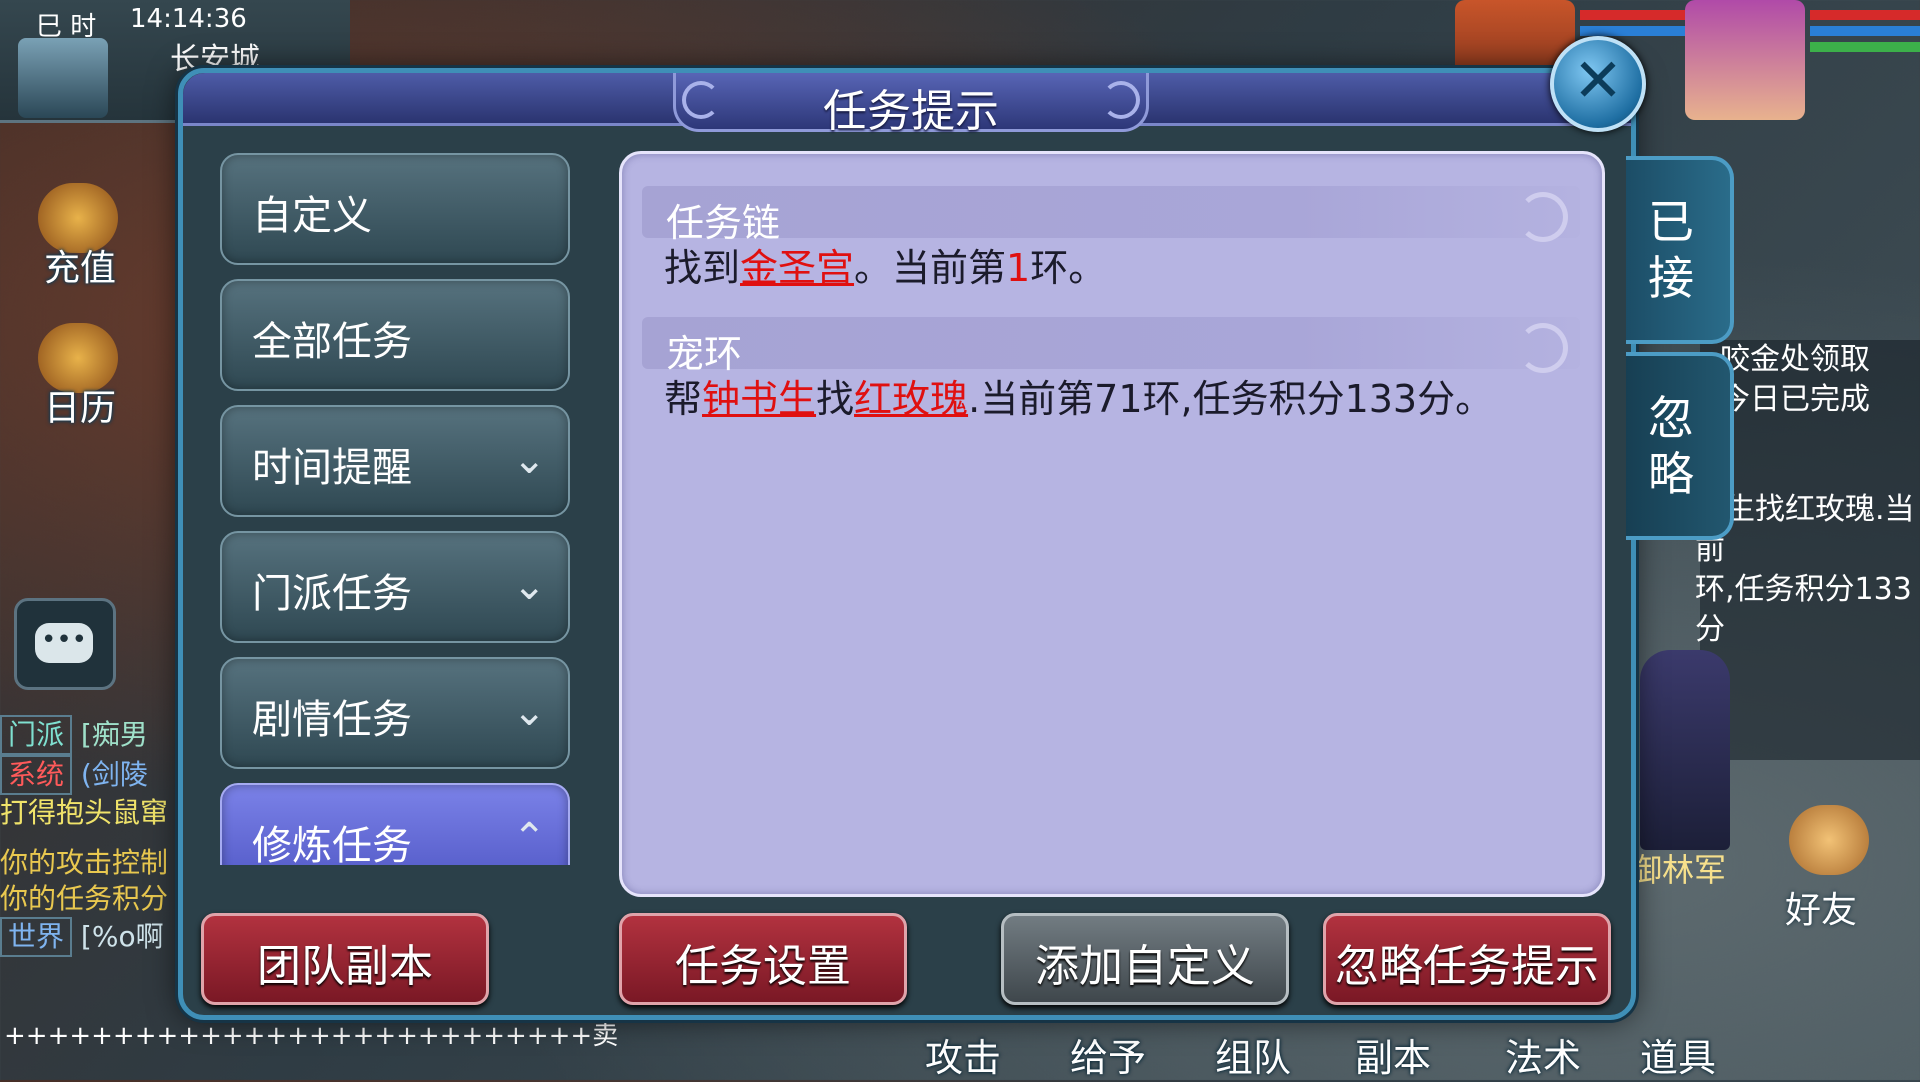 Image resolution: width=1920 pixels, height=1082 pixels. I want to click on task-header: 宠环, so click(1111, 346).